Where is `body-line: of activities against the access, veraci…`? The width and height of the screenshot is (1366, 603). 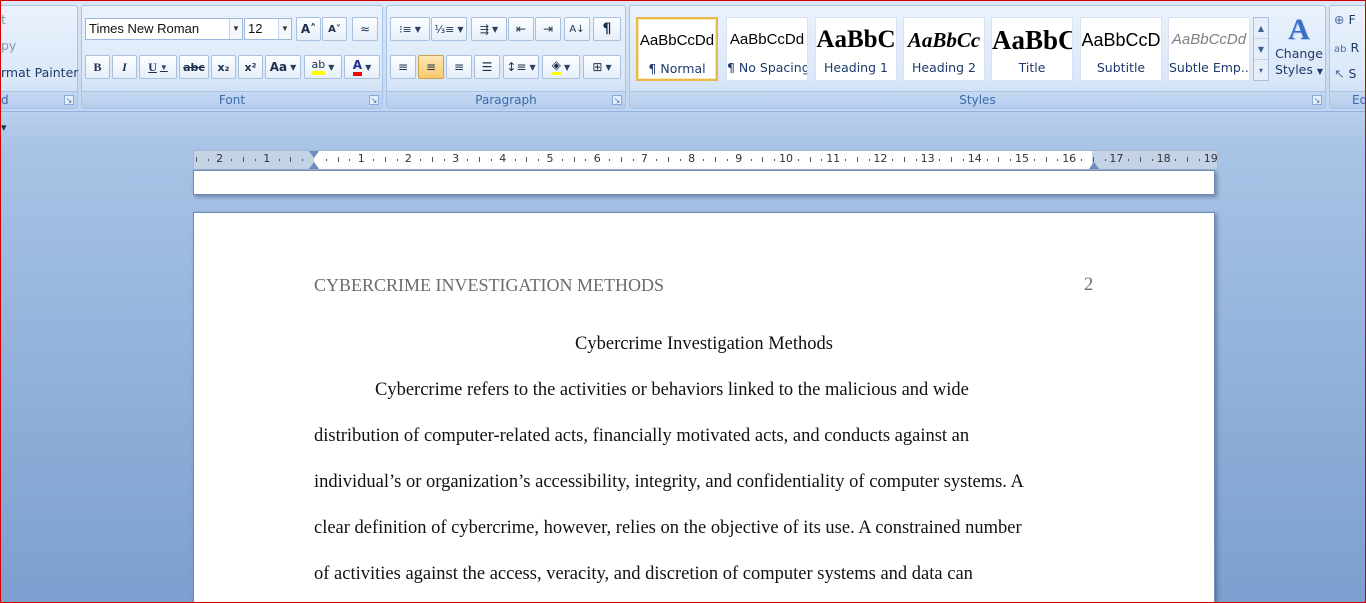
body-line: of activities against the access, veraci… is located at coordinates (643, 574).